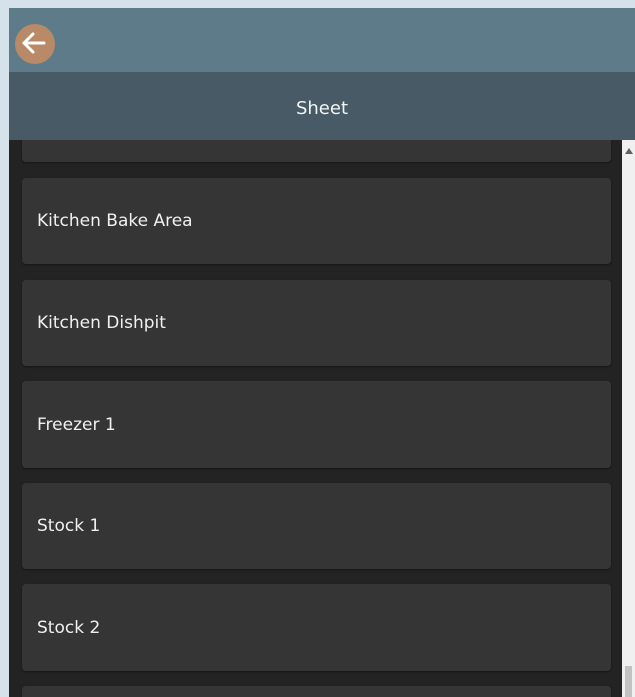 The width and height of the screenshot is (635, 697). Describe the element at coordinates (316, 221) in the screenshot. I see `list-item-kitchen-bake-area: Kitchen Bake Area` at that location.